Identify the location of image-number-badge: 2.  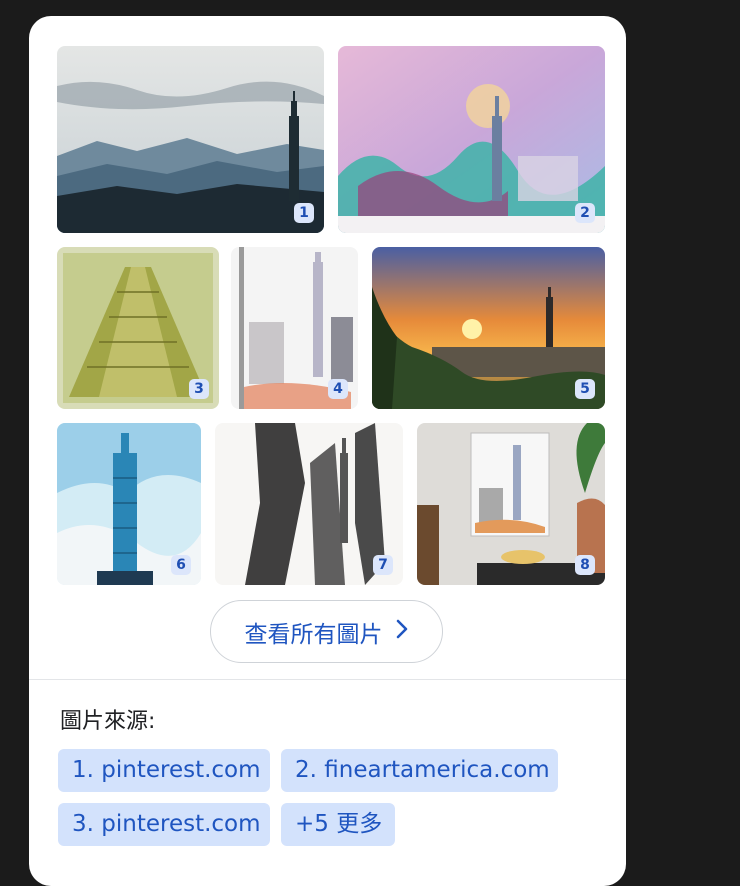
(585, 213).